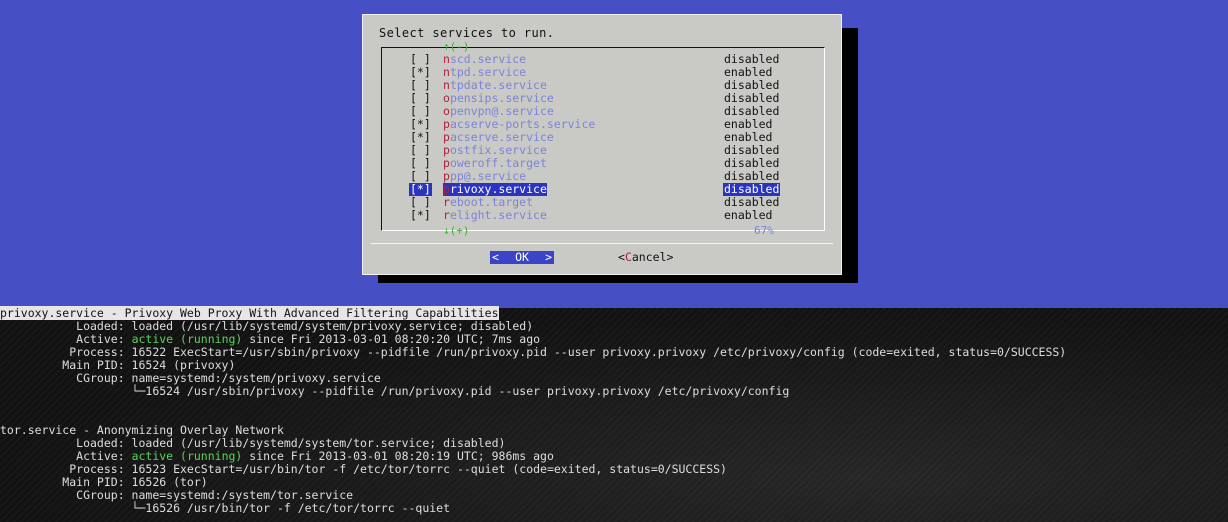 The height and width of the screenshot is (522, 1228). What do you see at coordinates (501, 137) in the screenshot?
I see `service-name-text: acserve.service` at bounding box center [501, 137].